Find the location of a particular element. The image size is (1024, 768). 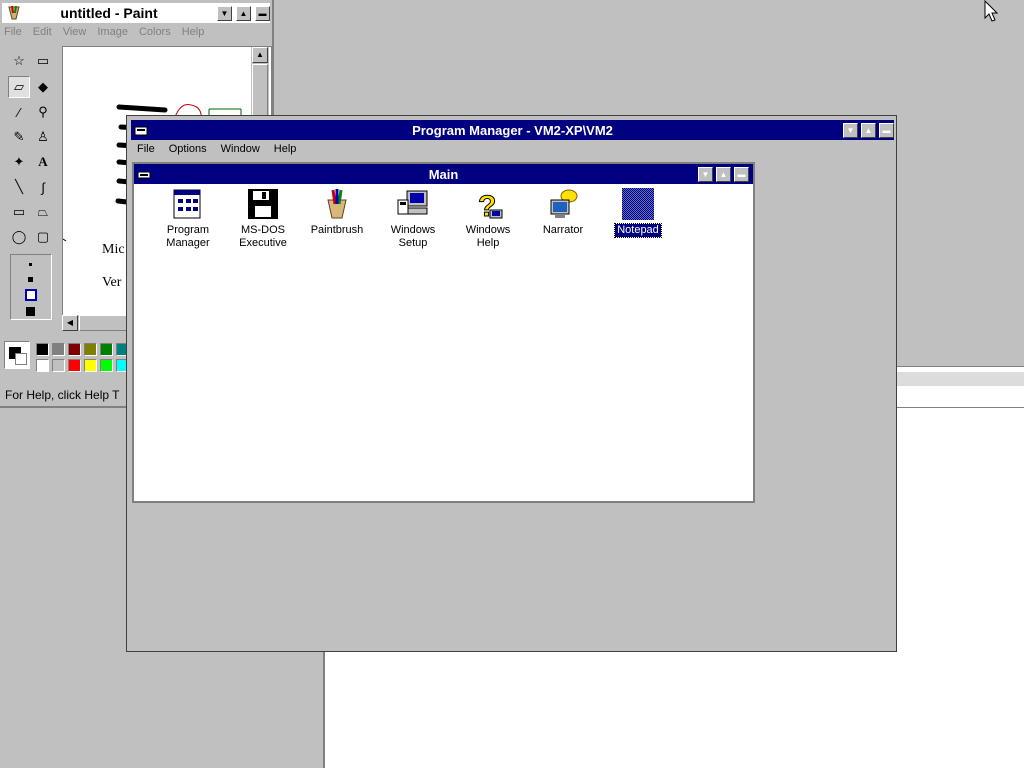

item-label-line1: Notepad is located at coordinates (638, 230).